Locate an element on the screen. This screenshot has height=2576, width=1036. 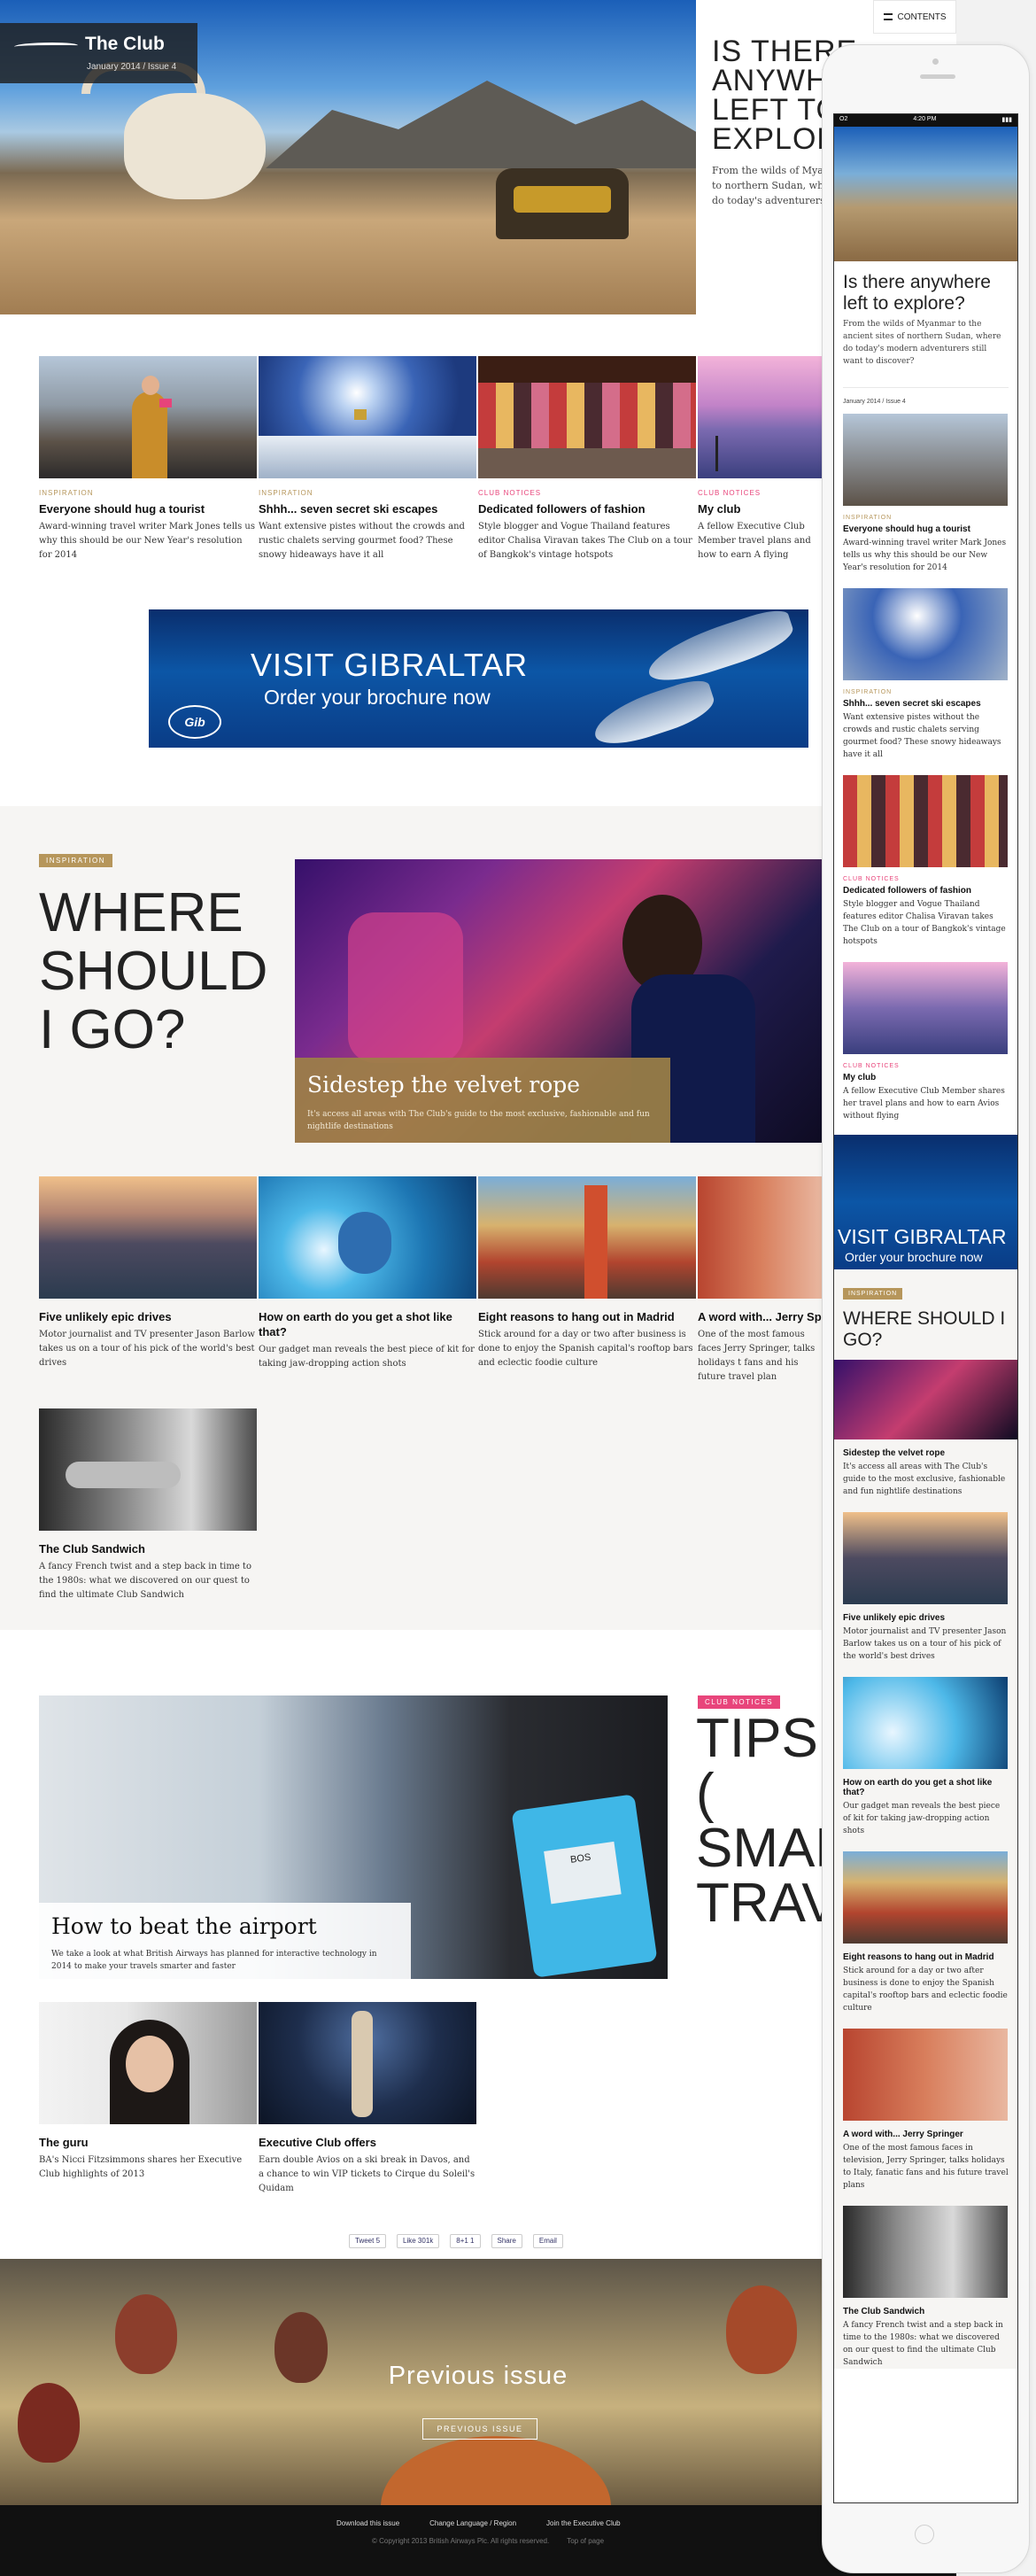
previous-issue-button: PREVIOUS ISSUE is located at coordinates (479, 2429).